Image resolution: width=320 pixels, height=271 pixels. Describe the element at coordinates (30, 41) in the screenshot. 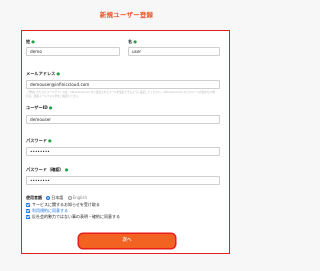

I see `last-name-label: 姓●` at that location.